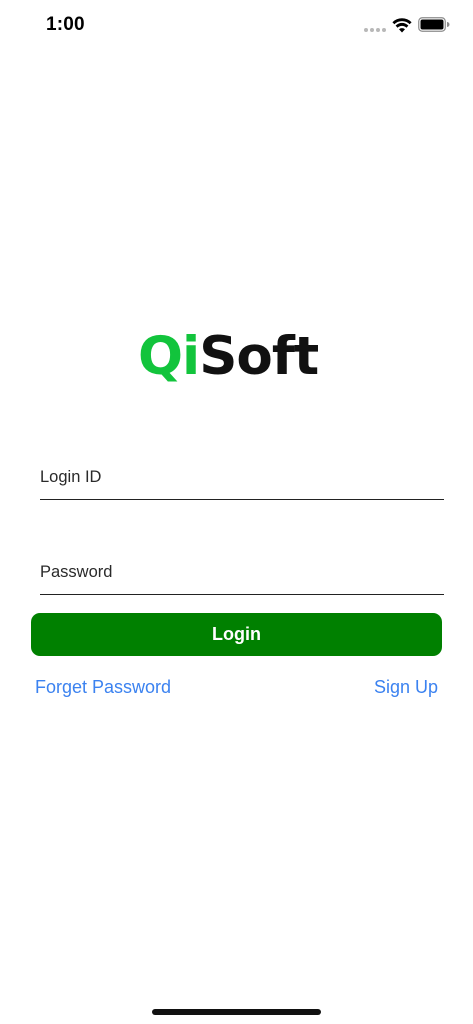 This screenshot has height=1024, width=473. I want to click on sign-up-link: Sign Up, so click(406, 687).